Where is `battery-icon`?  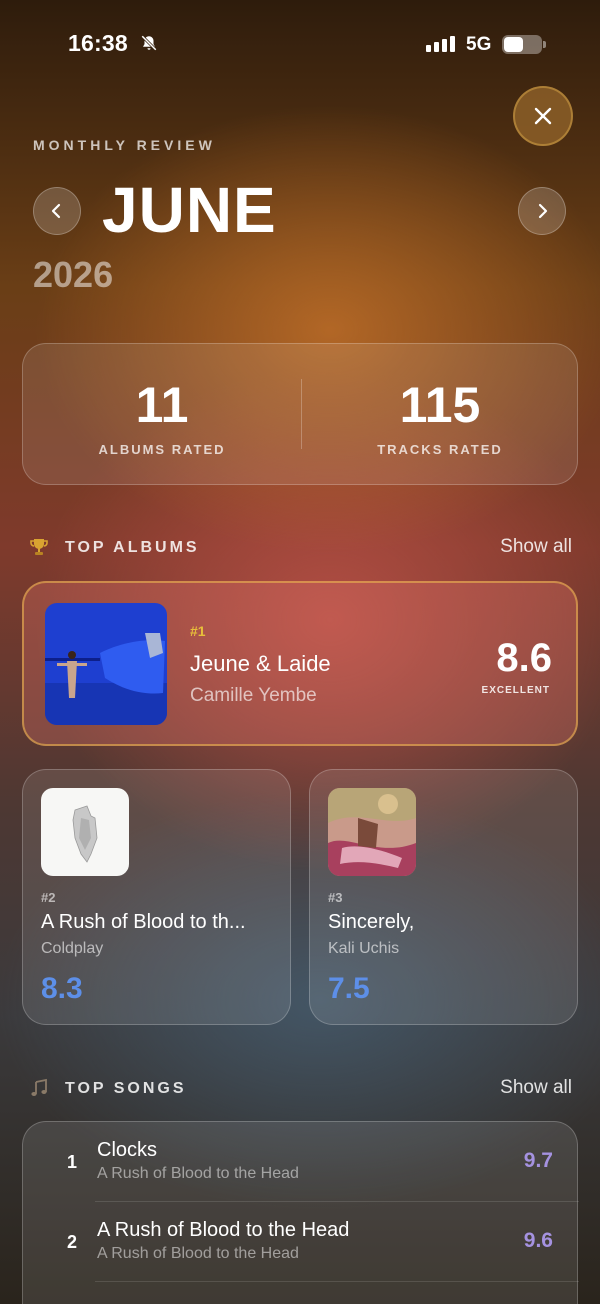 battery-icon is located at coordinates (524, 44).